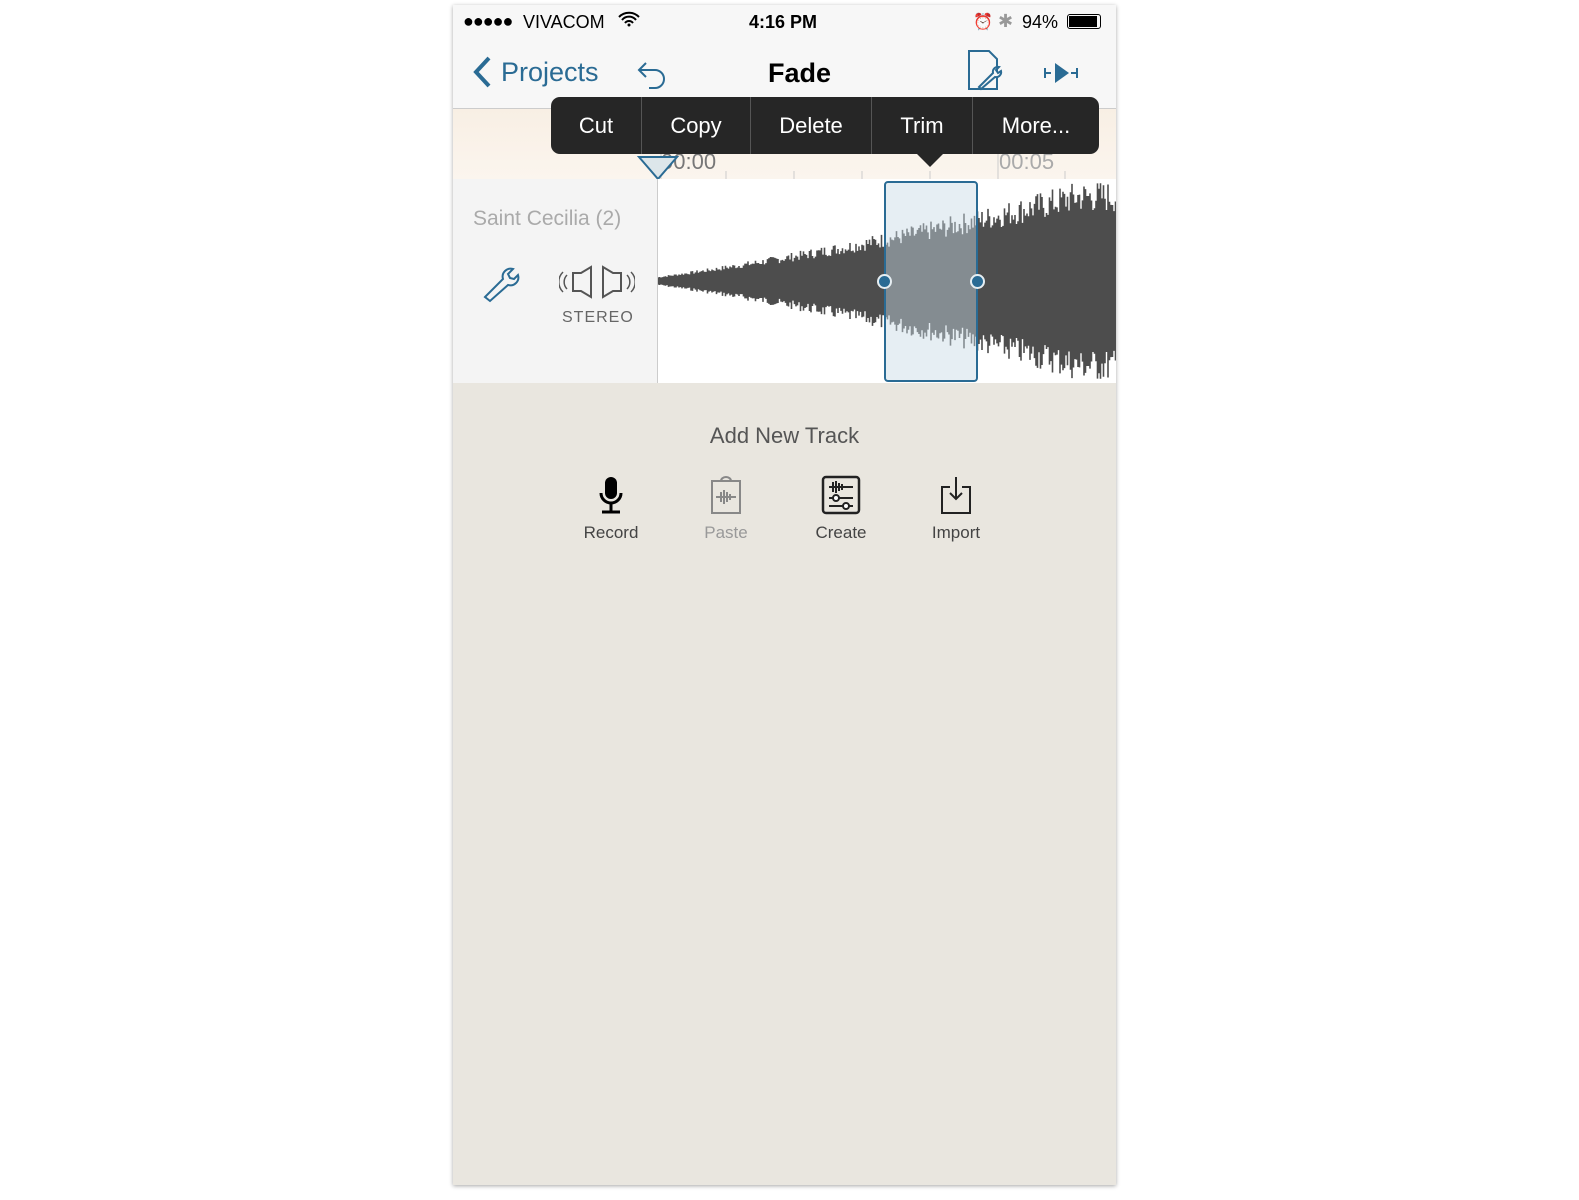  What do you see at coordinates (977, 281) in the screenshot?
I see `selection-end-handle` at bounding box center [977, 281].